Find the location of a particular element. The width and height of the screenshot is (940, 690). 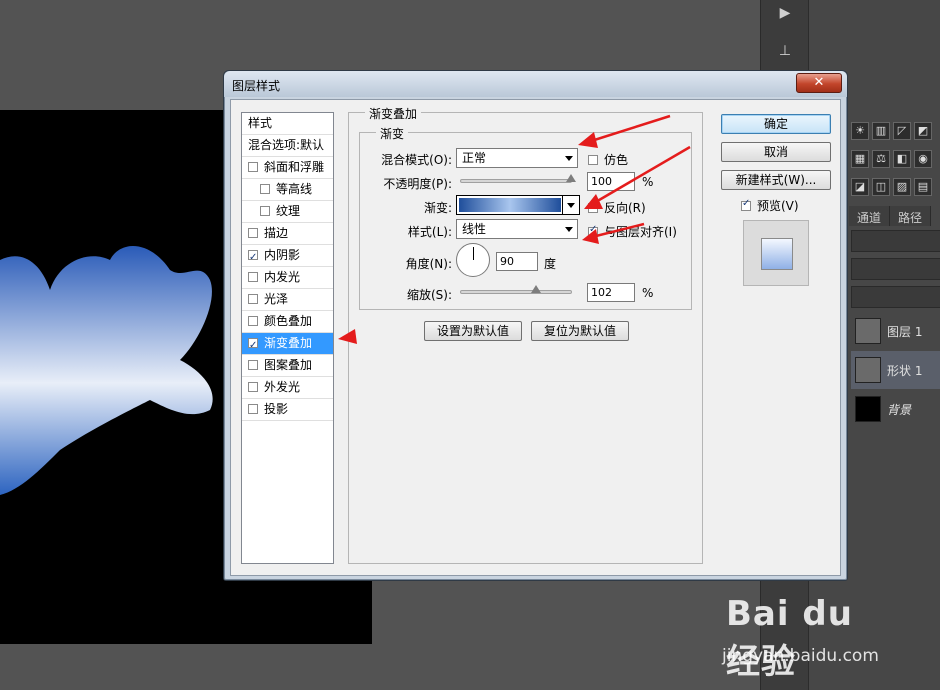

scale-input: 102 is located at coordinates (611, 292).